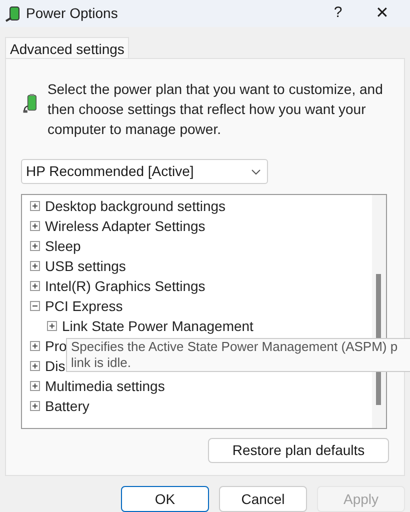 This screenshot has width=410, height=512. I want to click on tooltip: Specifies the Active State Power Management (ASPM) p link is idle., so click(238, 355).